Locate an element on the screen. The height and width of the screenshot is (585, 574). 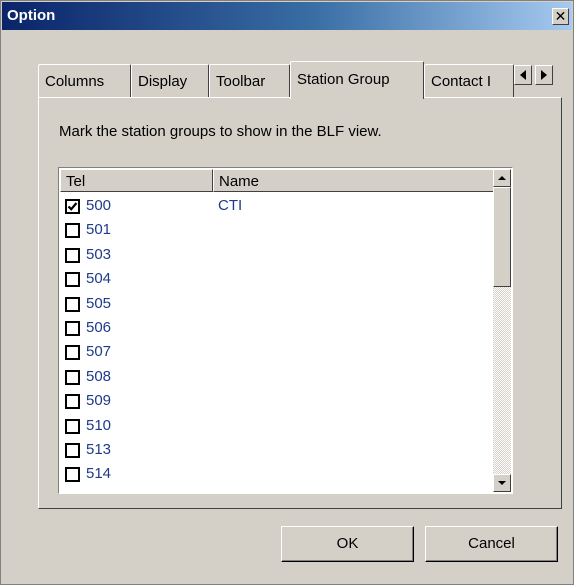
close-icon: ✕ is located at coordinates (560, 16).